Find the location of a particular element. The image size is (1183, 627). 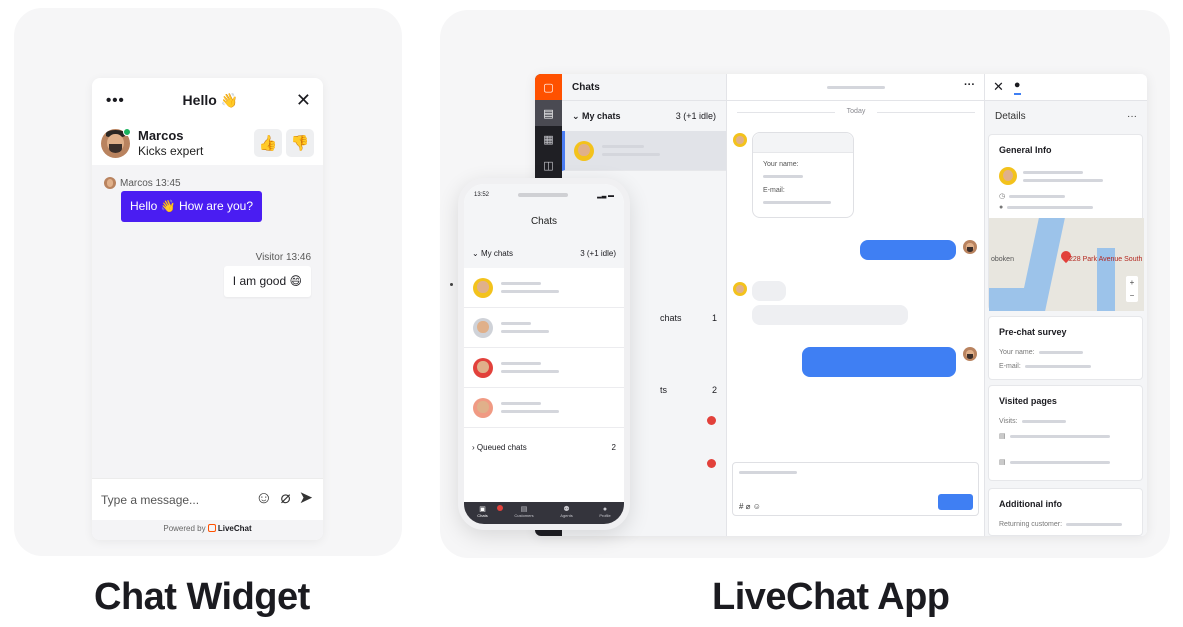

tab-agents: ⚉ Agents is located at coordinates (566, 512).